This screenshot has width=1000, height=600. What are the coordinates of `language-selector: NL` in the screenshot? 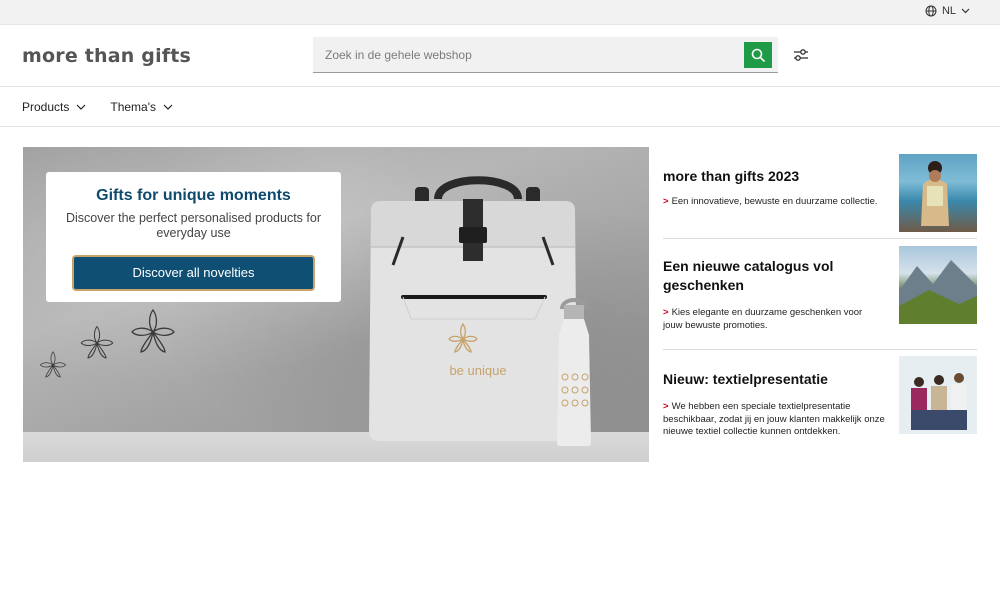 It's located at (947, 11).